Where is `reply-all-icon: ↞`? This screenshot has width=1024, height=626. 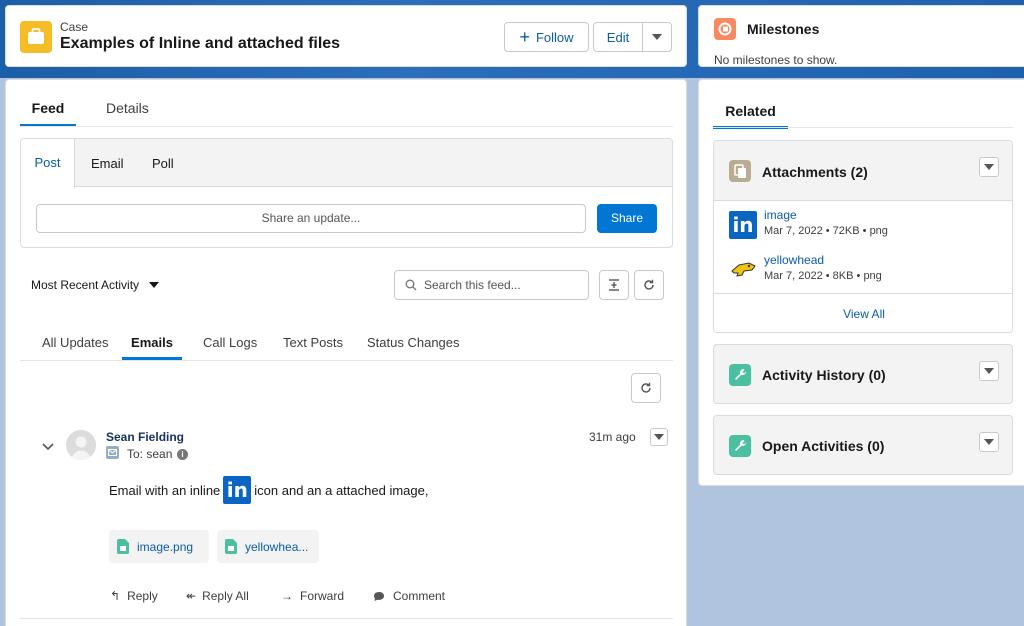
reply-all-icon: ↞ is located at coordinates (191, 596).